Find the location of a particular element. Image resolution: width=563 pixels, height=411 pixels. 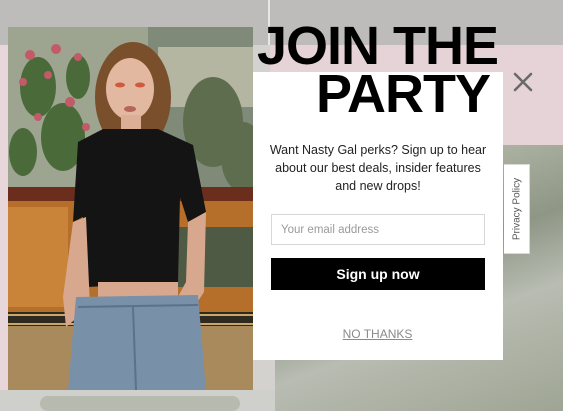

privacy-policy-tab: Privacy Policy is located at coordinates (517, 209).